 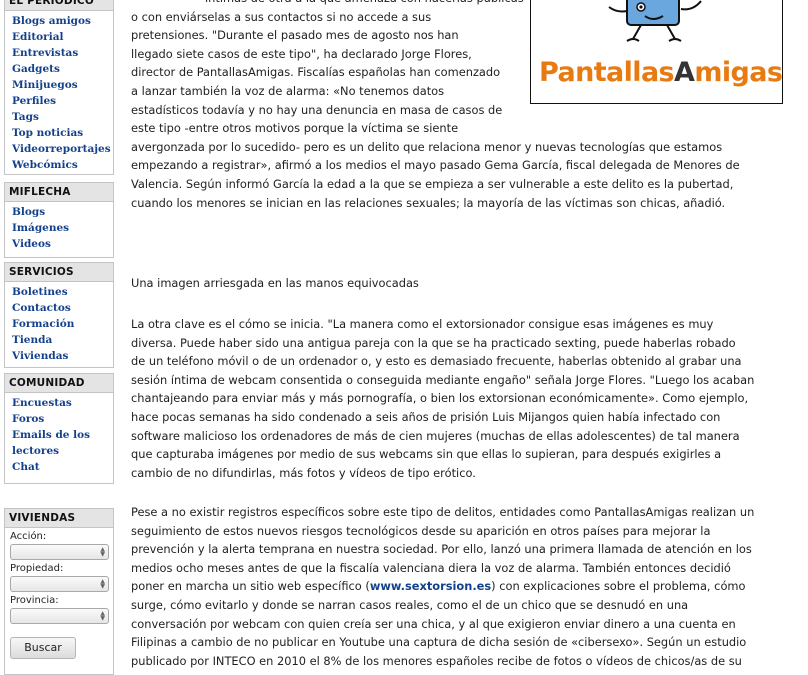 I want to click on sidebar-item: Blogs, so click(x=62, y=212).